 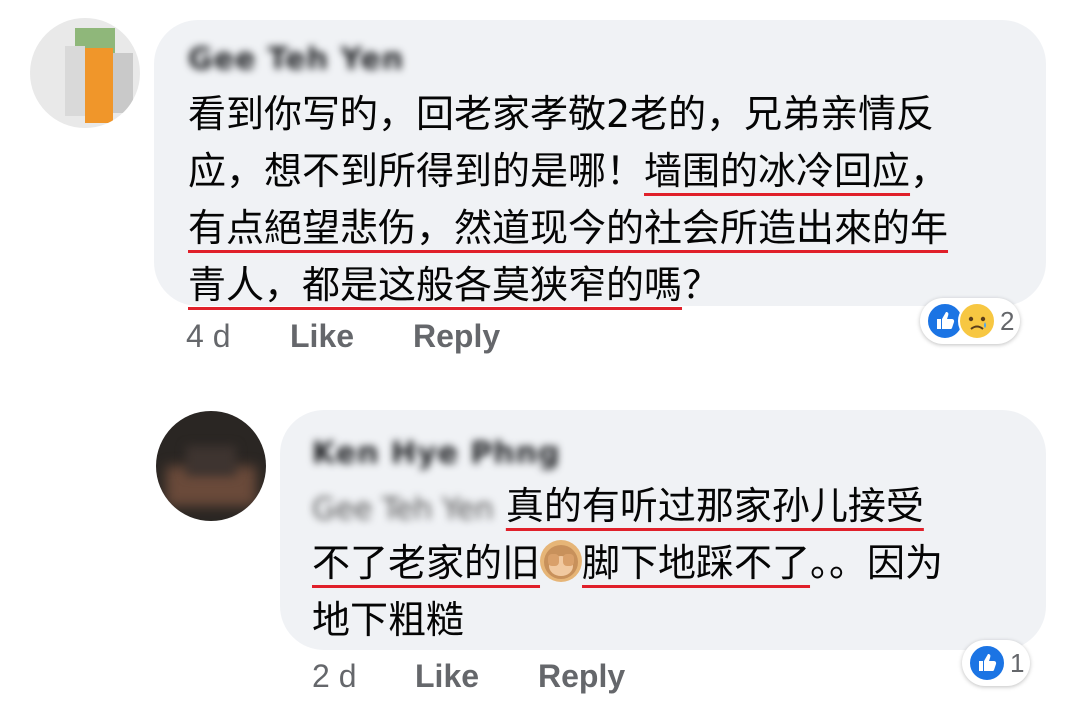 What do you see at coordinates (435, 285) in the screenshot?
I see `underlined-text: 青人，都是这般各莫狭窄的嗎` at bounding box center [435, 285].